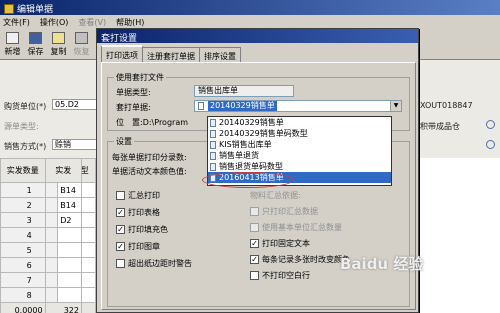 This screenshot has height=313, width=500. Describe the element at coordinates (298, 106) in the screenshot. I see `template-select: 20140329销售单 ▼` at that location.